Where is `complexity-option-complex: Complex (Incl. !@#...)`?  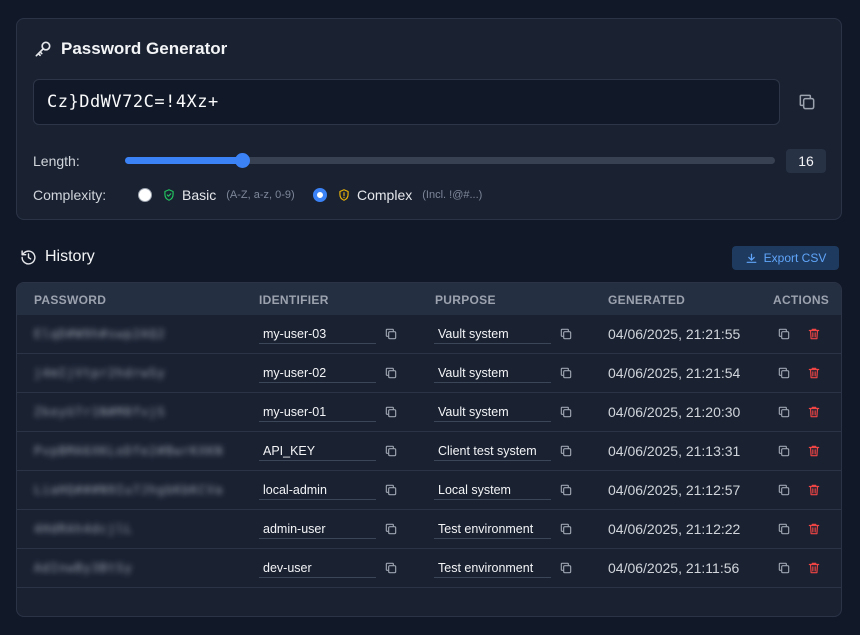
complexity-option-complex: Complex (Incl. !@#...) is located at coordinates (397, 195).